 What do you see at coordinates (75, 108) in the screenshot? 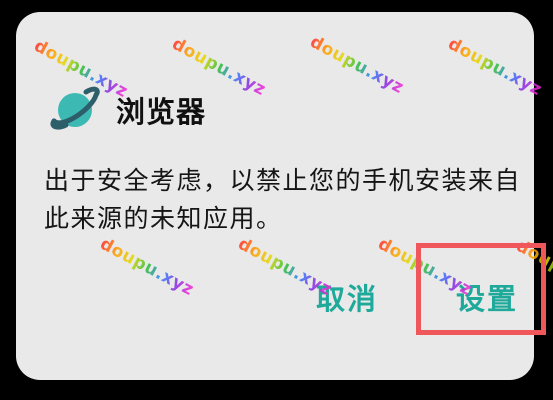
I see `planet-icon` at bounding box center [75, 108].